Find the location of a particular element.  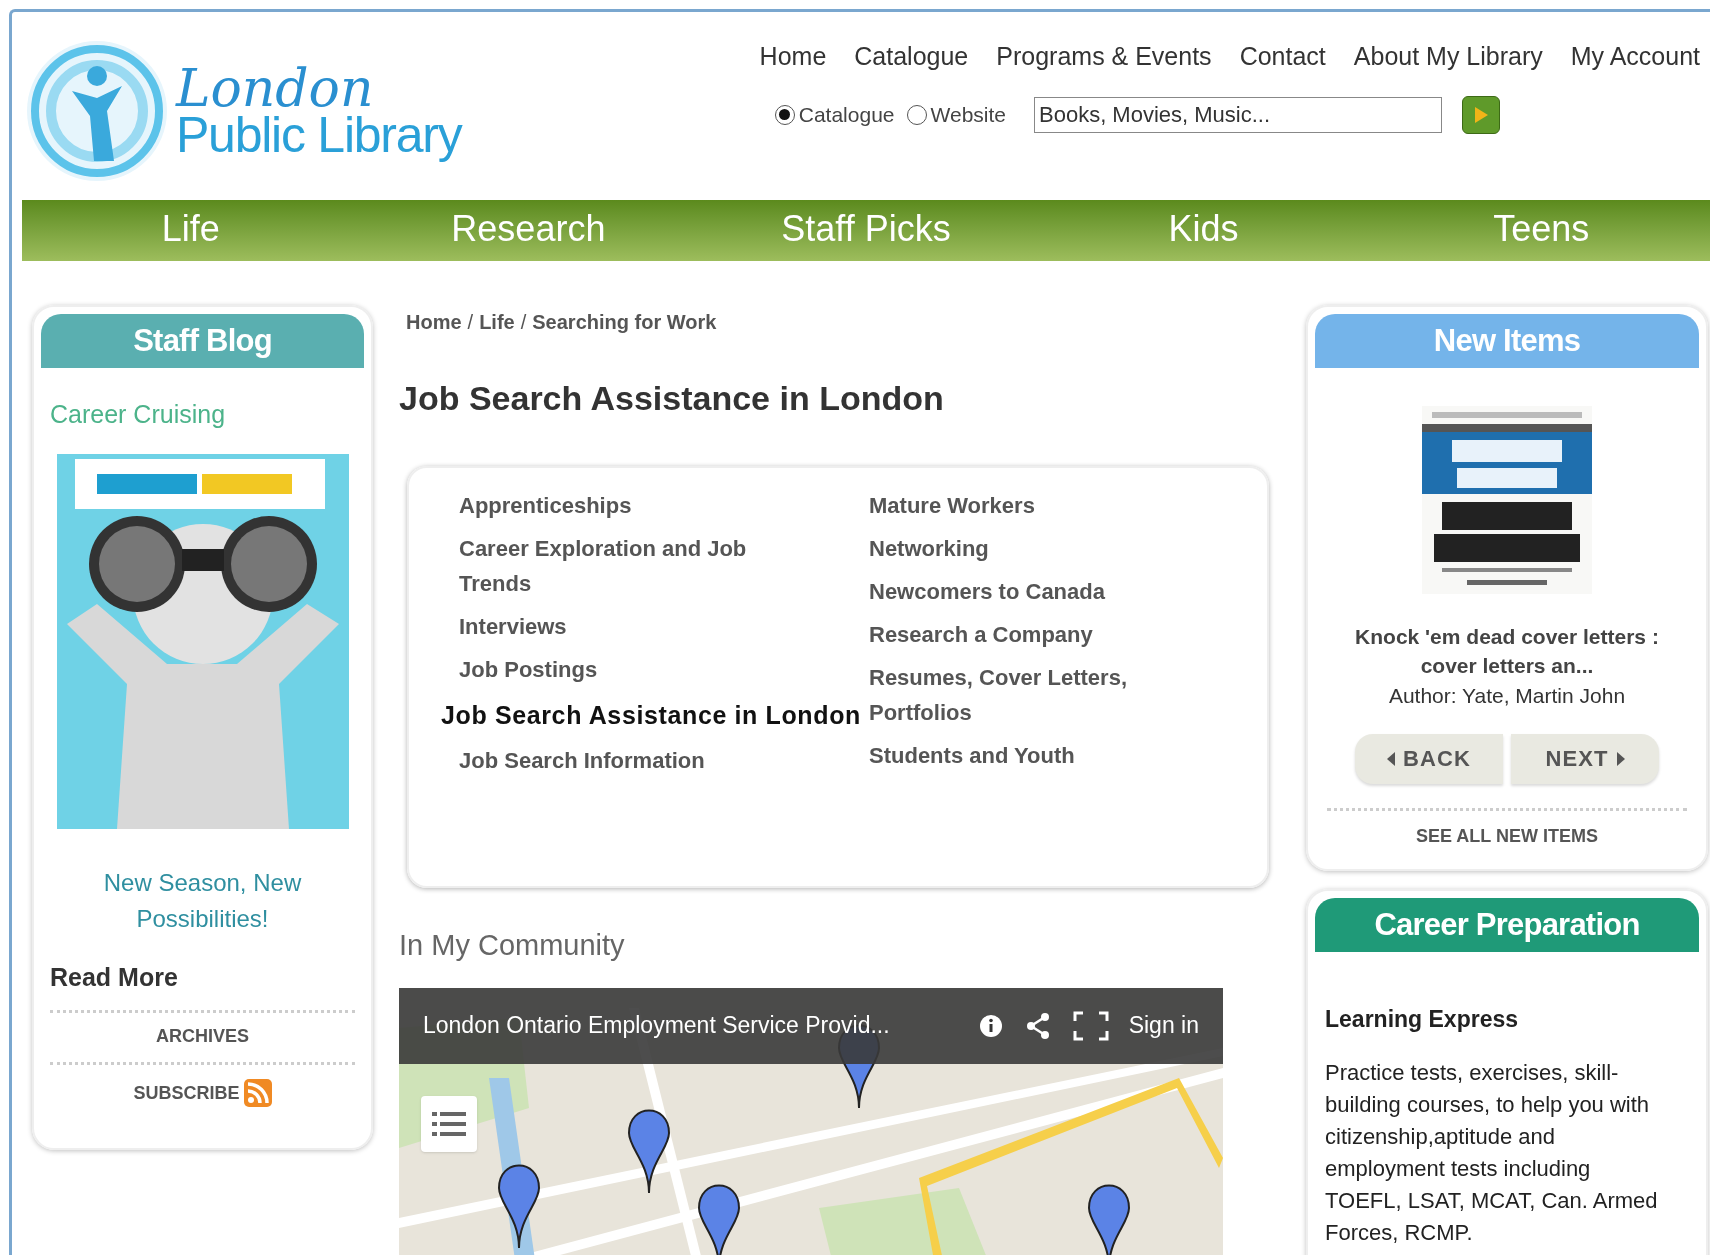

page-title: Job Search Assistance in London is located at coordinates (672, 398).